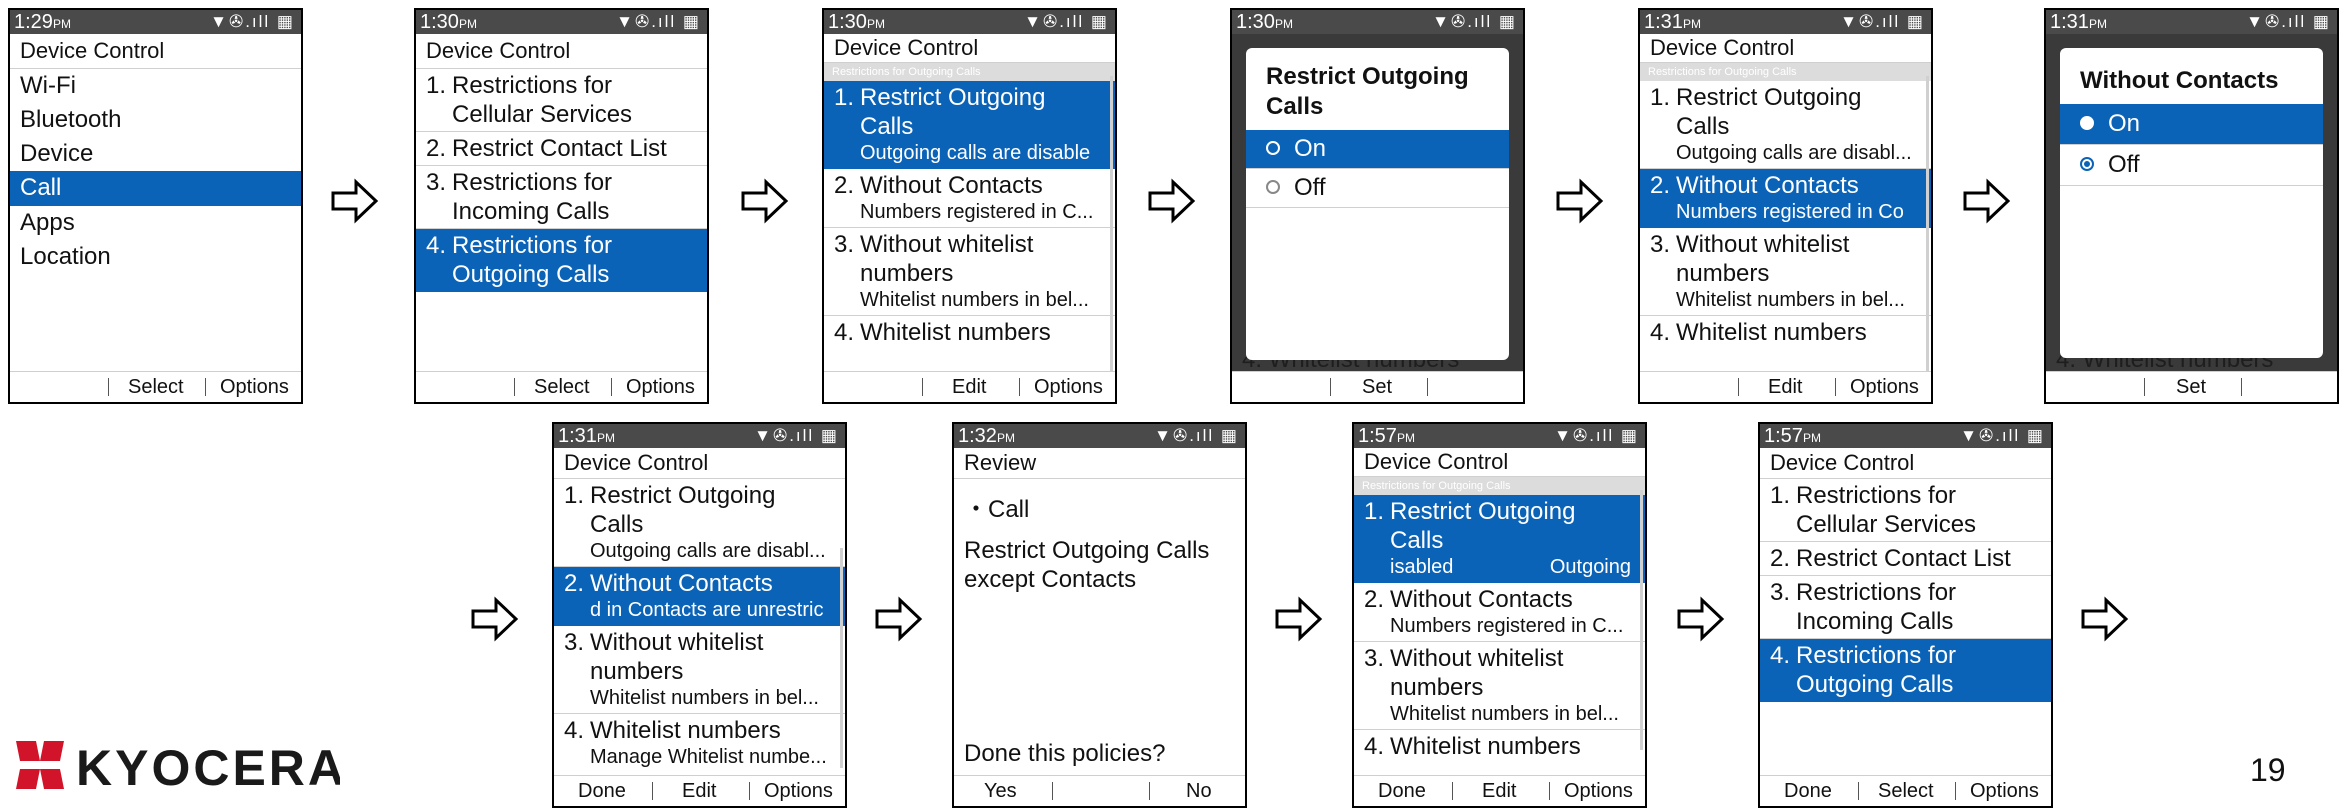 The width and height of the screenshot is (2344, 808). I want to click on status-bar: 1:57PM ▼✇.ıll ▦, so click(1499, 436).